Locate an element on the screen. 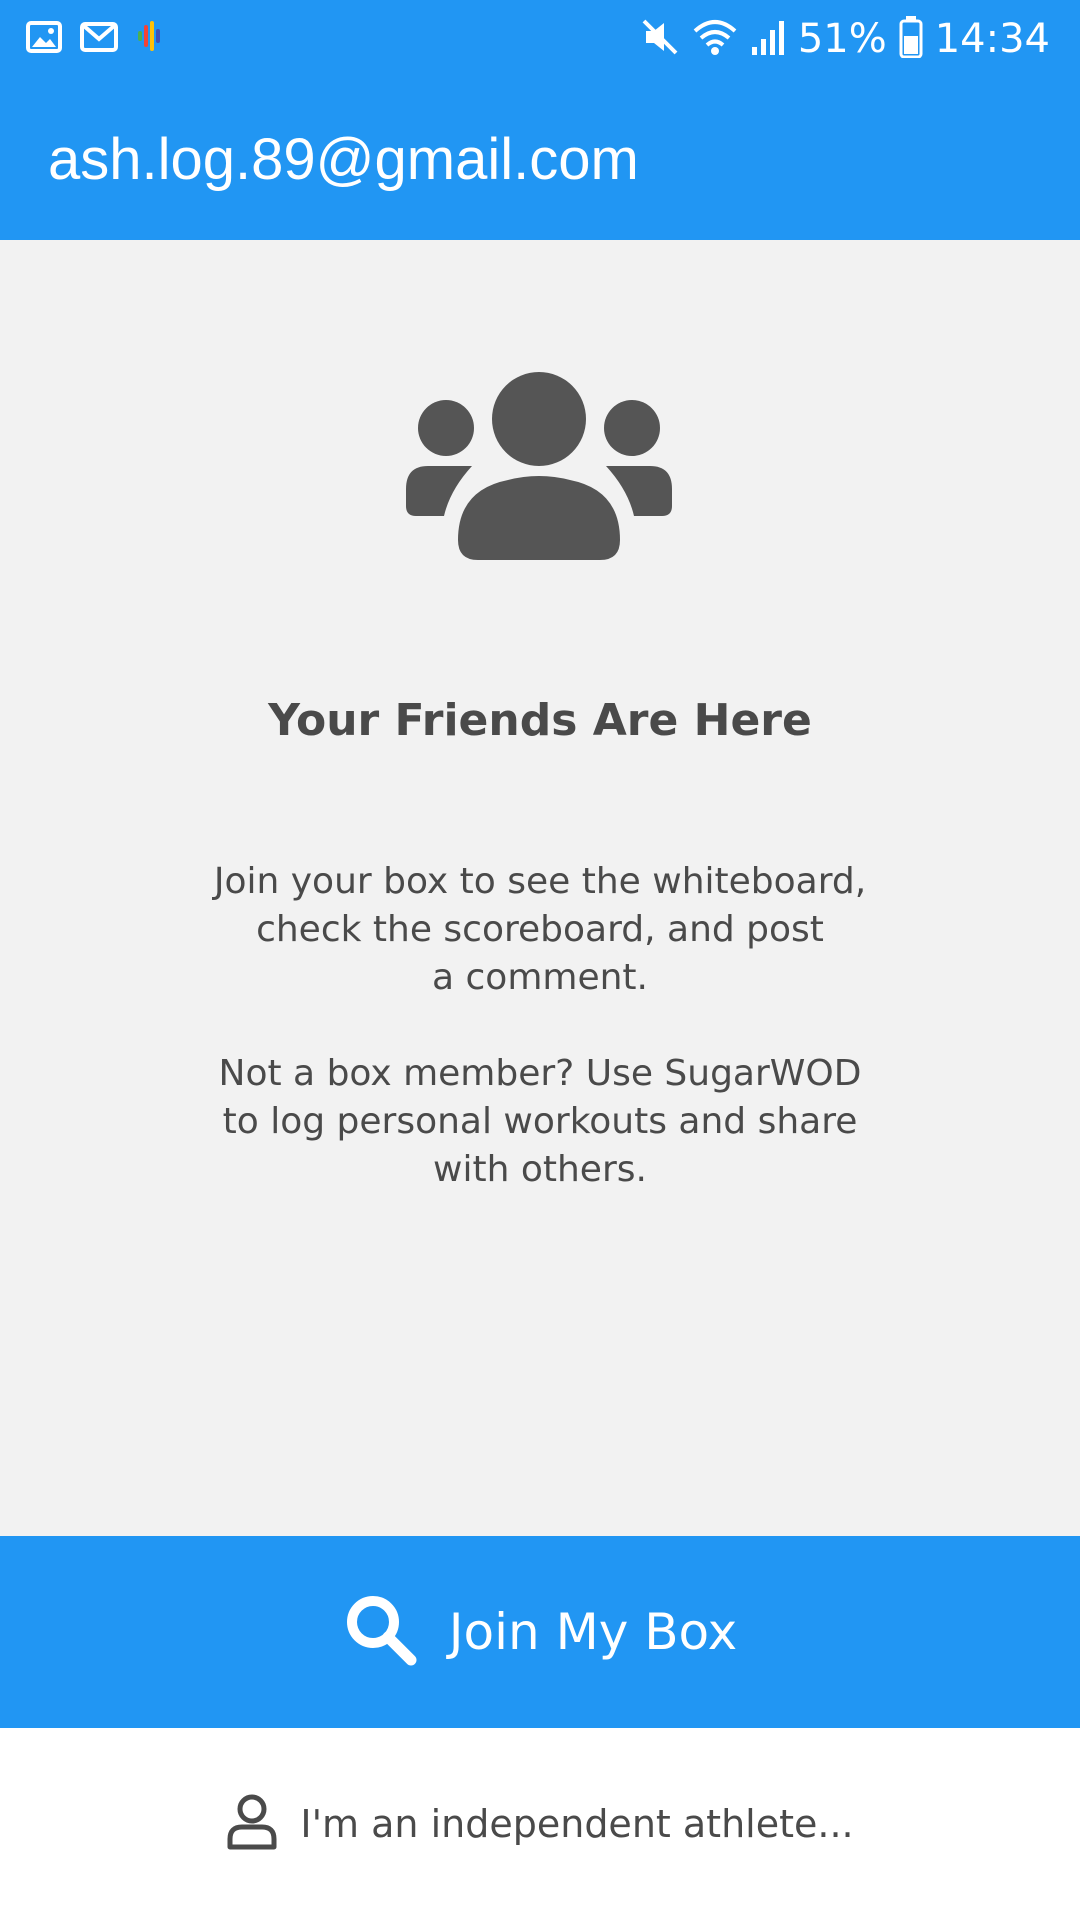  mute-icon is located at coordinates (660, 39).